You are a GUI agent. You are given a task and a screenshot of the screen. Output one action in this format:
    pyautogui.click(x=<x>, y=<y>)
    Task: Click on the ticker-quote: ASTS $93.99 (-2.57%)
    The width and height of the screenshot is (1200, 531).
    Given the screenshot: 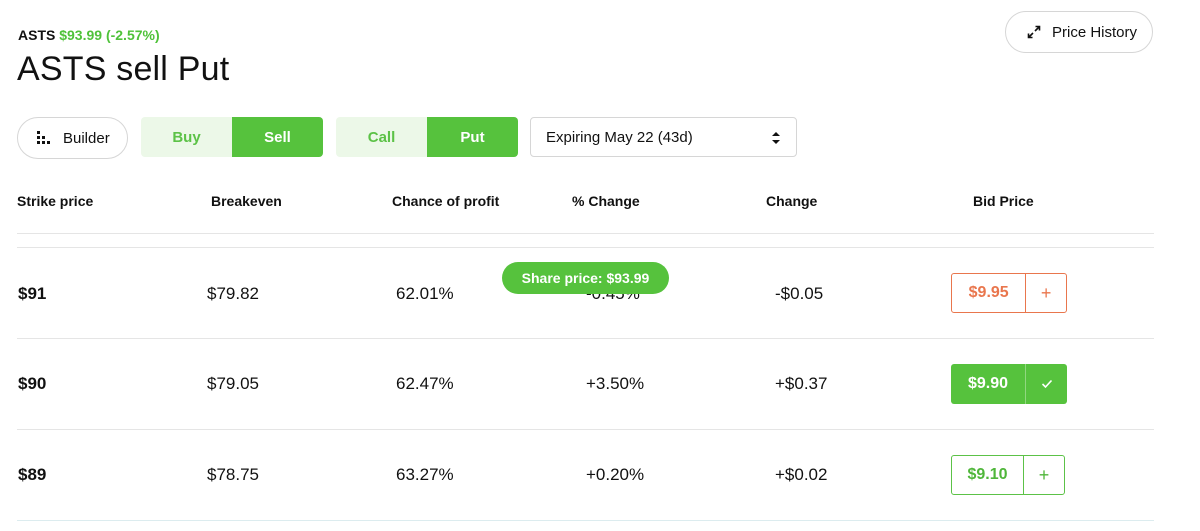 What is the action you would take?
    pyautogui.click(x=89, y=35)
    